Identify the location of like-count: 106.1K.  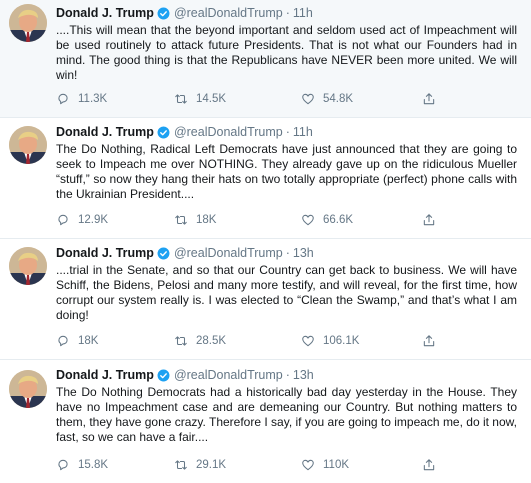
(341, 341).